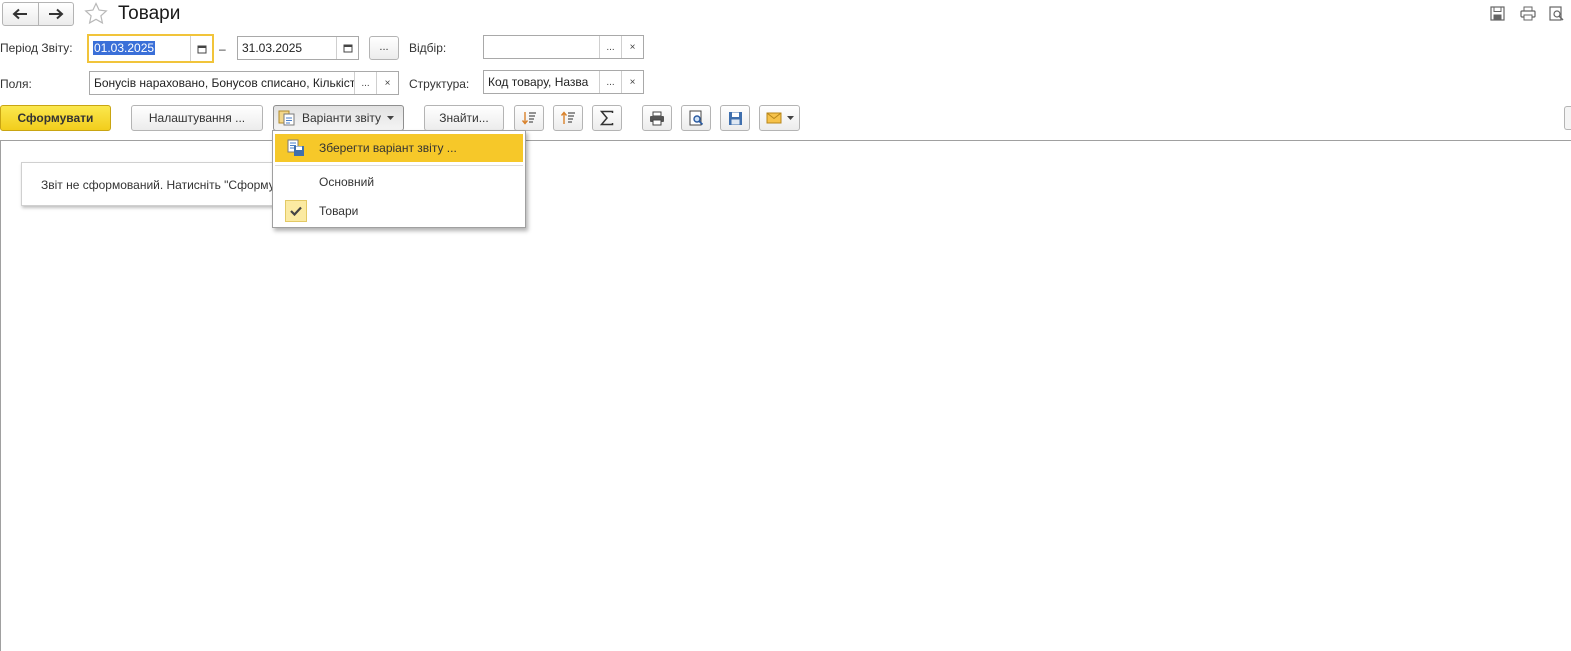 This screenshot has height=651, width=1571. I want to click on report-period-label: Період Звіту:, so click(36, 48).